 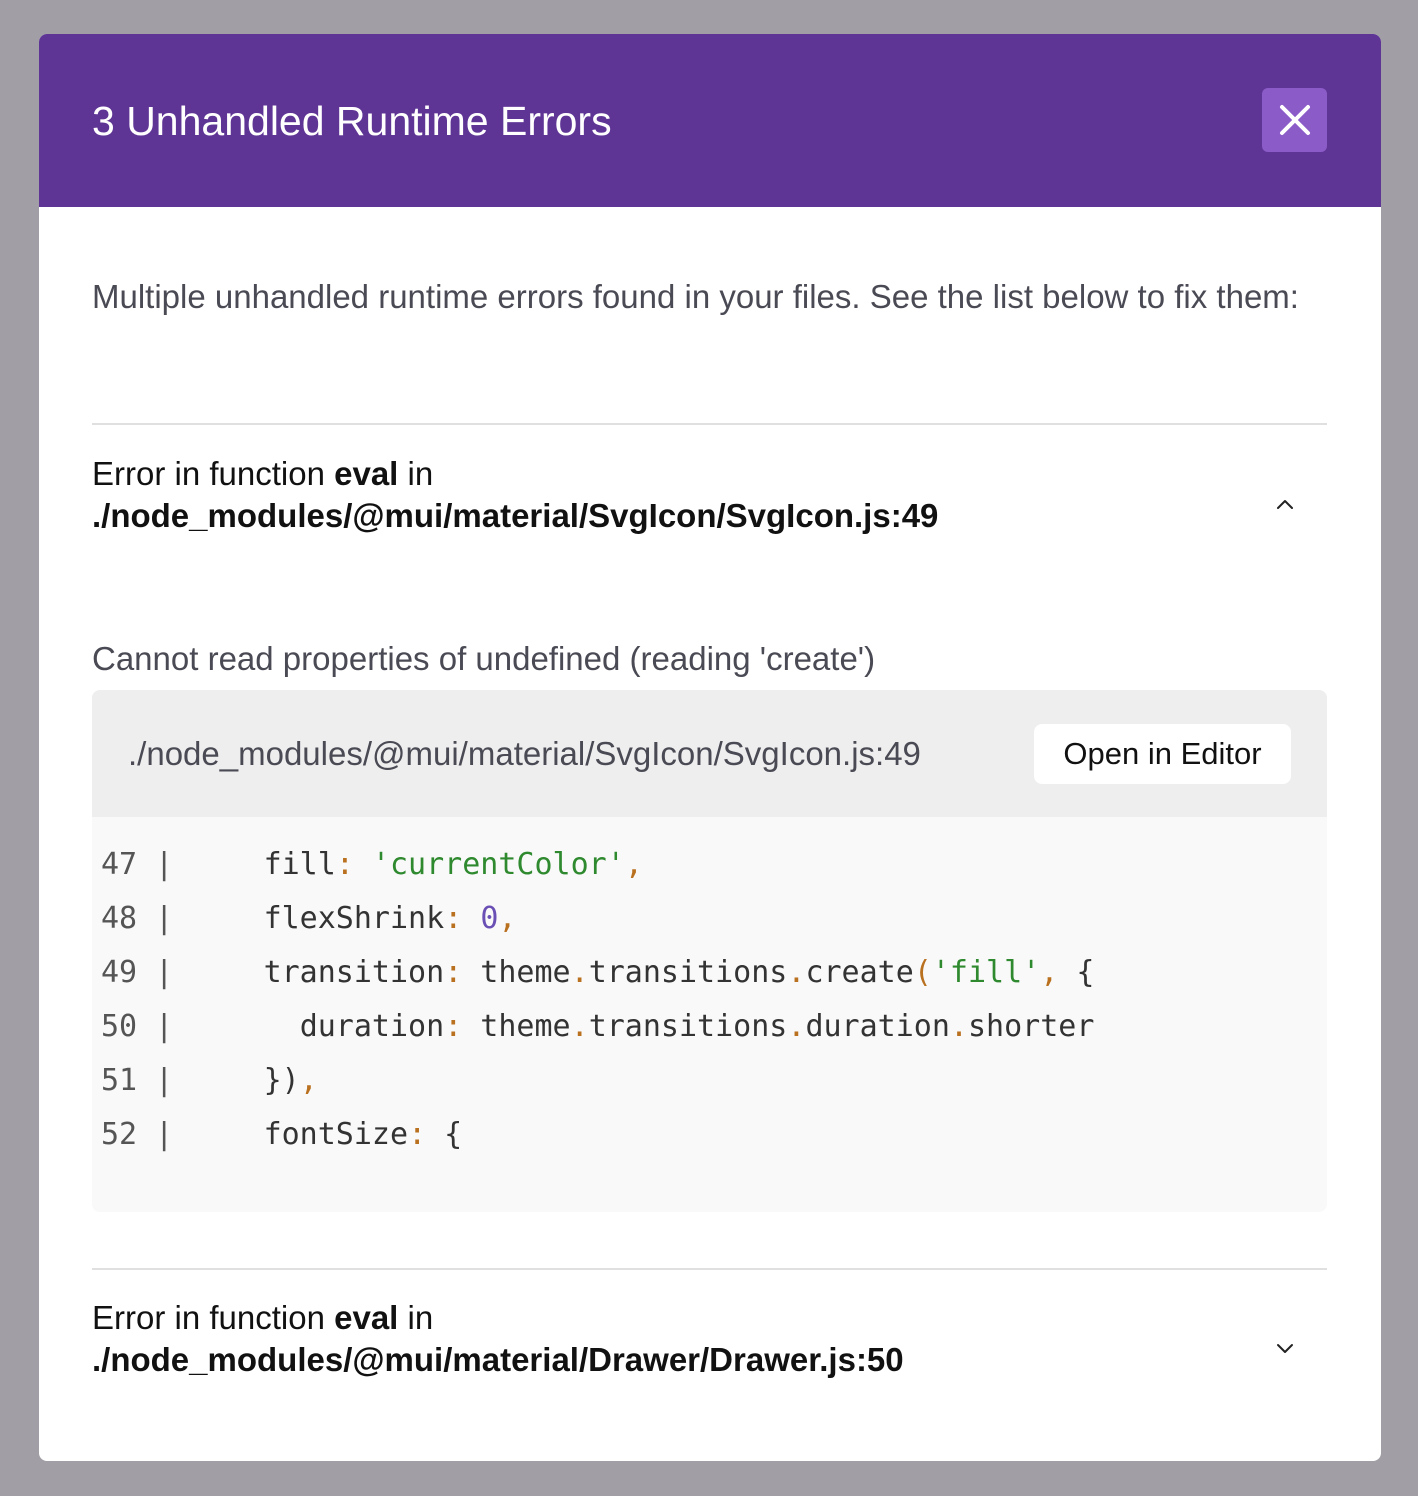 What do you see at coordinates (119, 918) in the screenshot?
I see `line-number: 48` at bounding box center [119, 918].